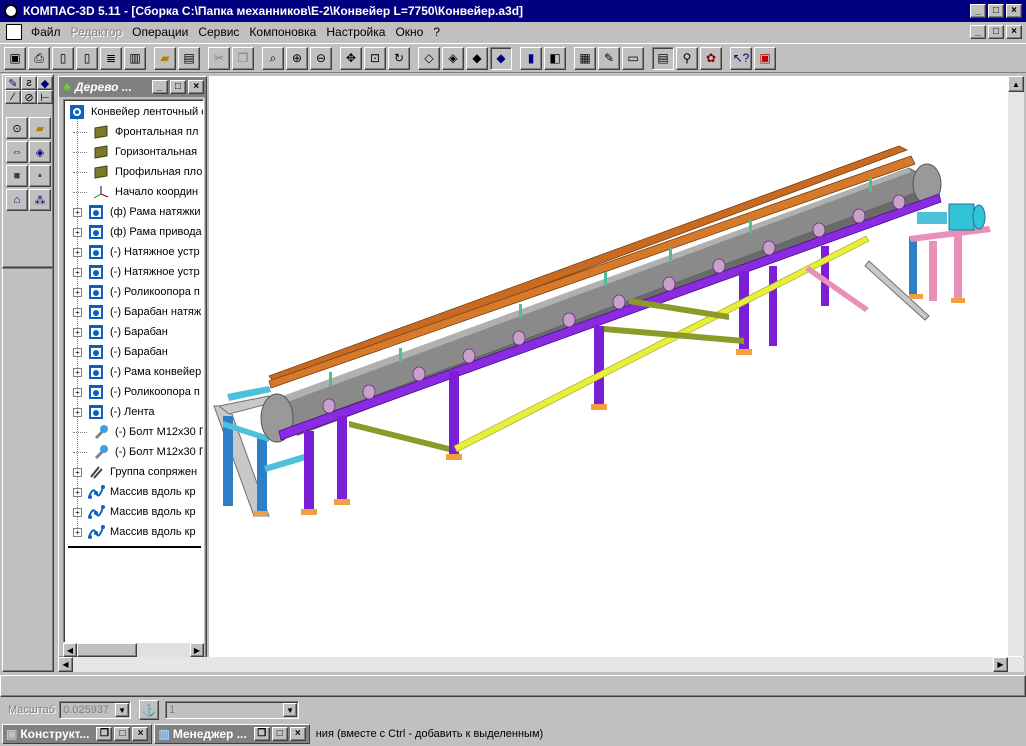 This screenshot has width=1026, height=746. I want to click on tree-item: (-) Болт М12х30 ГС, so click(133, 452).